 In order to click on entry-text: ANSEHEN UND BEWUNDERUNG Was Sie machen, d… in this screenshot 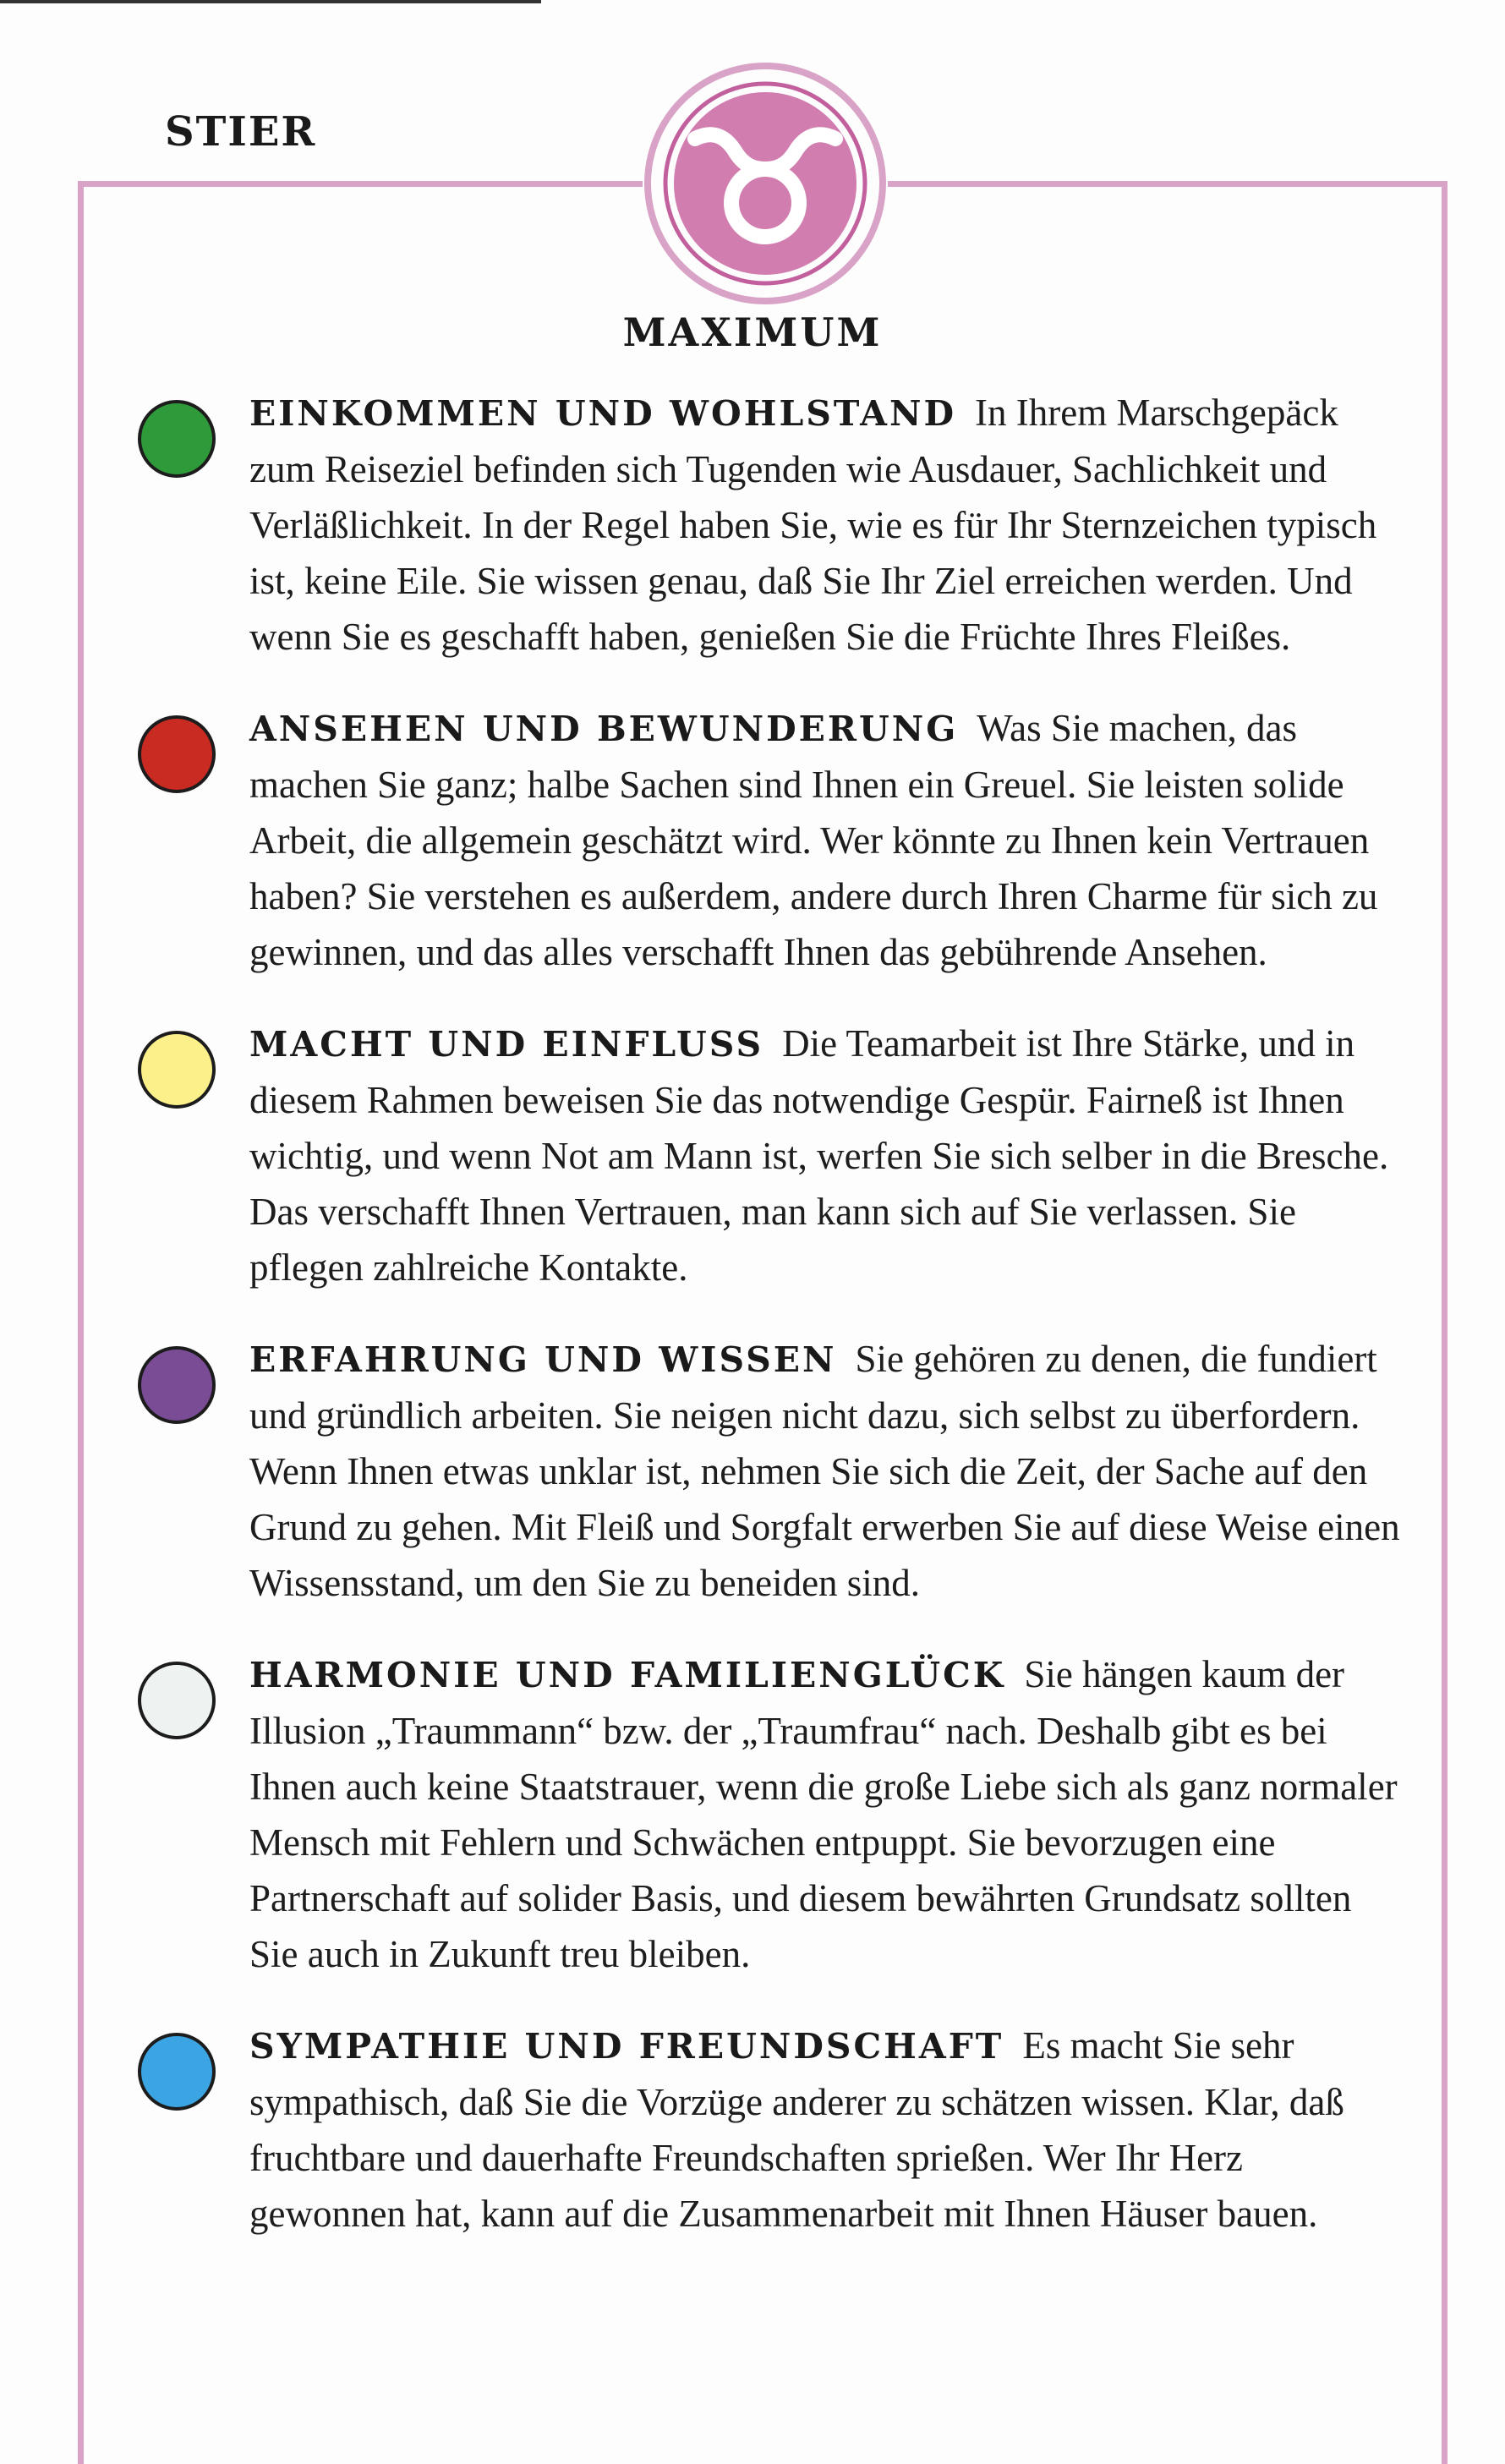, I will do `click(826, 840)`.